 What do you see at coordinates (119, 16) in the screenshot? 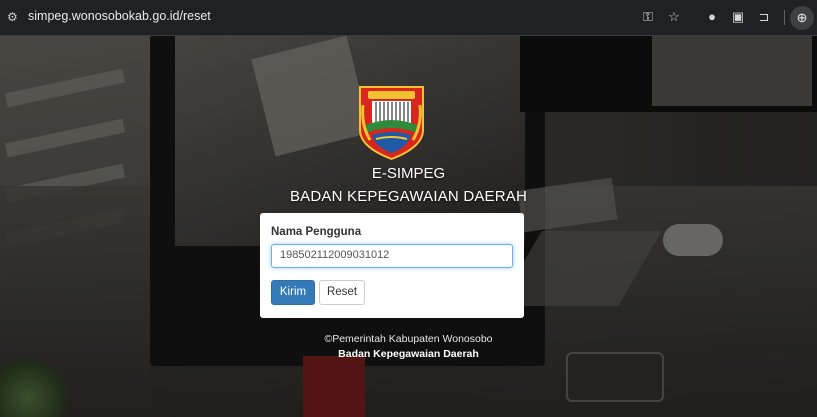
I see `address-bar-url: simpeg.wonosobokab.go.id/reset` at bounding box center [119, 16].